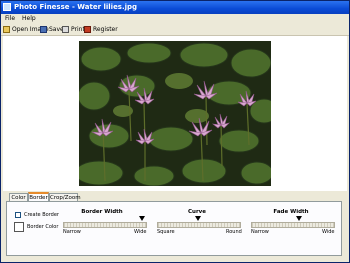  Describe the element at coordinates (76, 7) in the screenshot. I see `window-title: Photo Finesse - Water lilies.jpg` at that location.